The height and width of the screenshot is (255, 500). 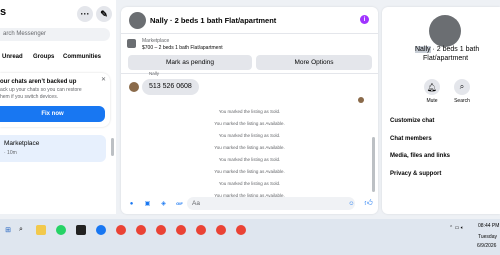 I want to click on profile-name: Nally, so click(x=423, y=49).